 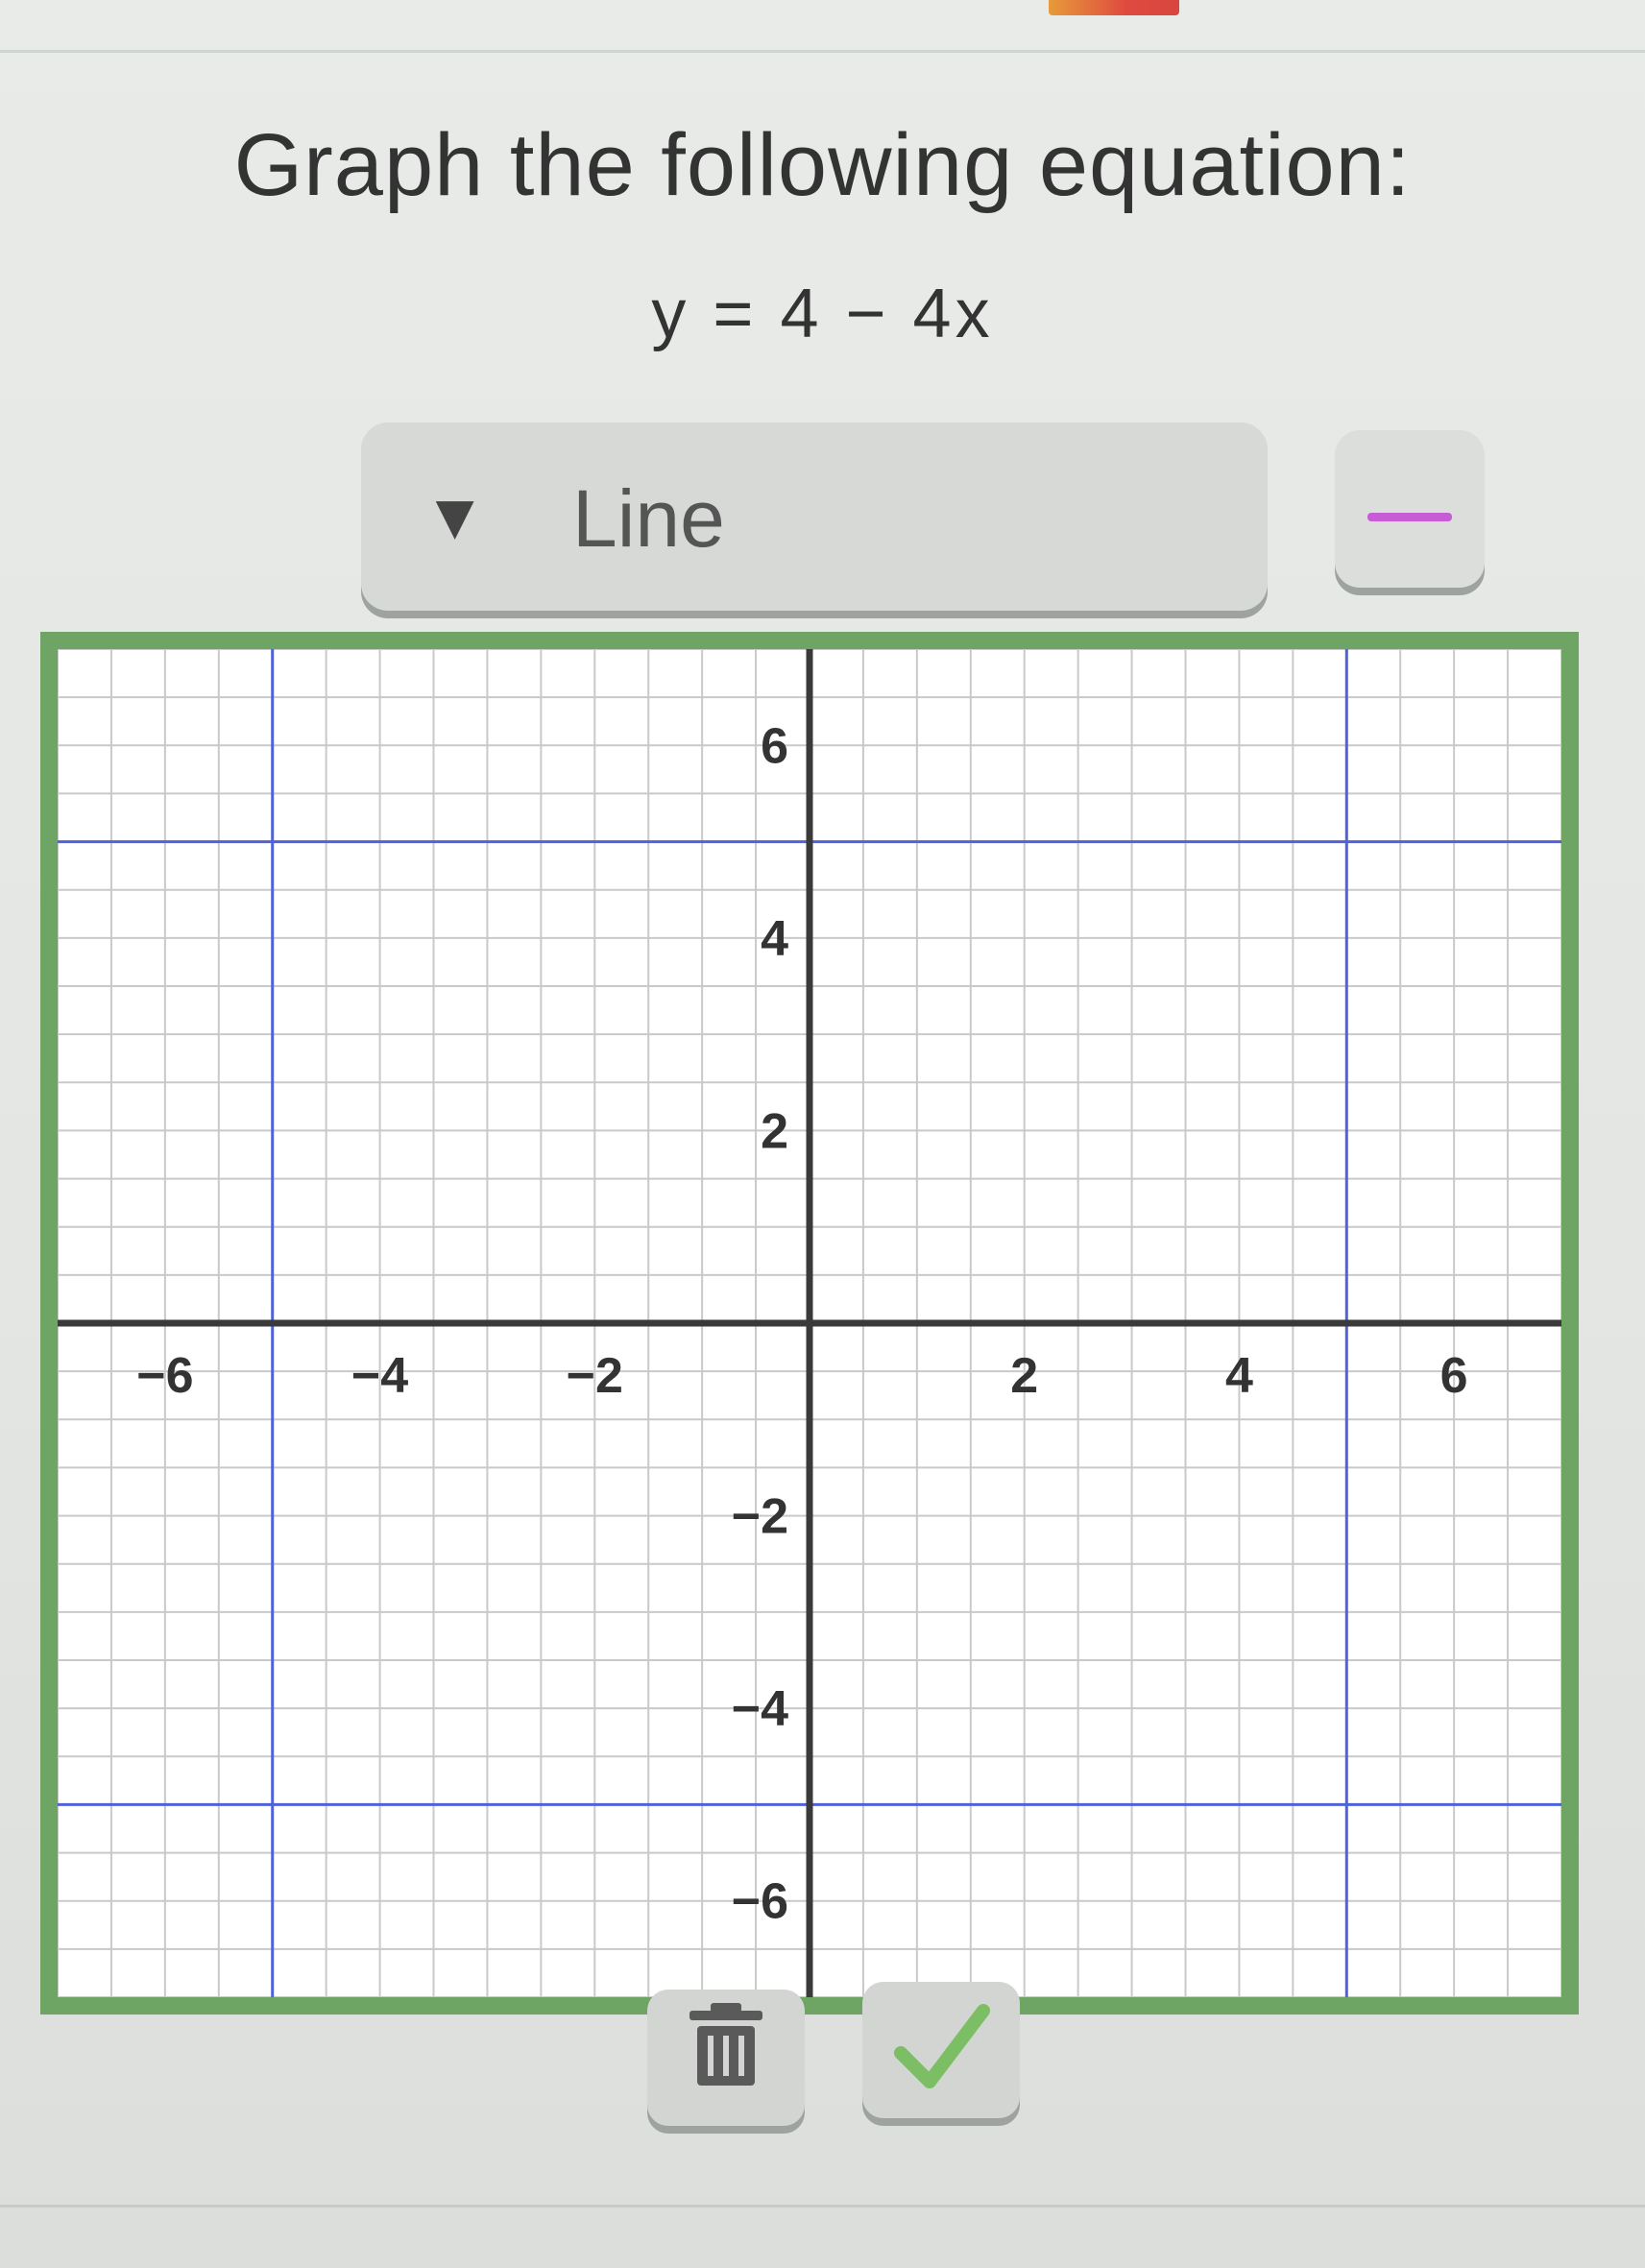 I want to click on delete-button, so click(x=726, y=2058).